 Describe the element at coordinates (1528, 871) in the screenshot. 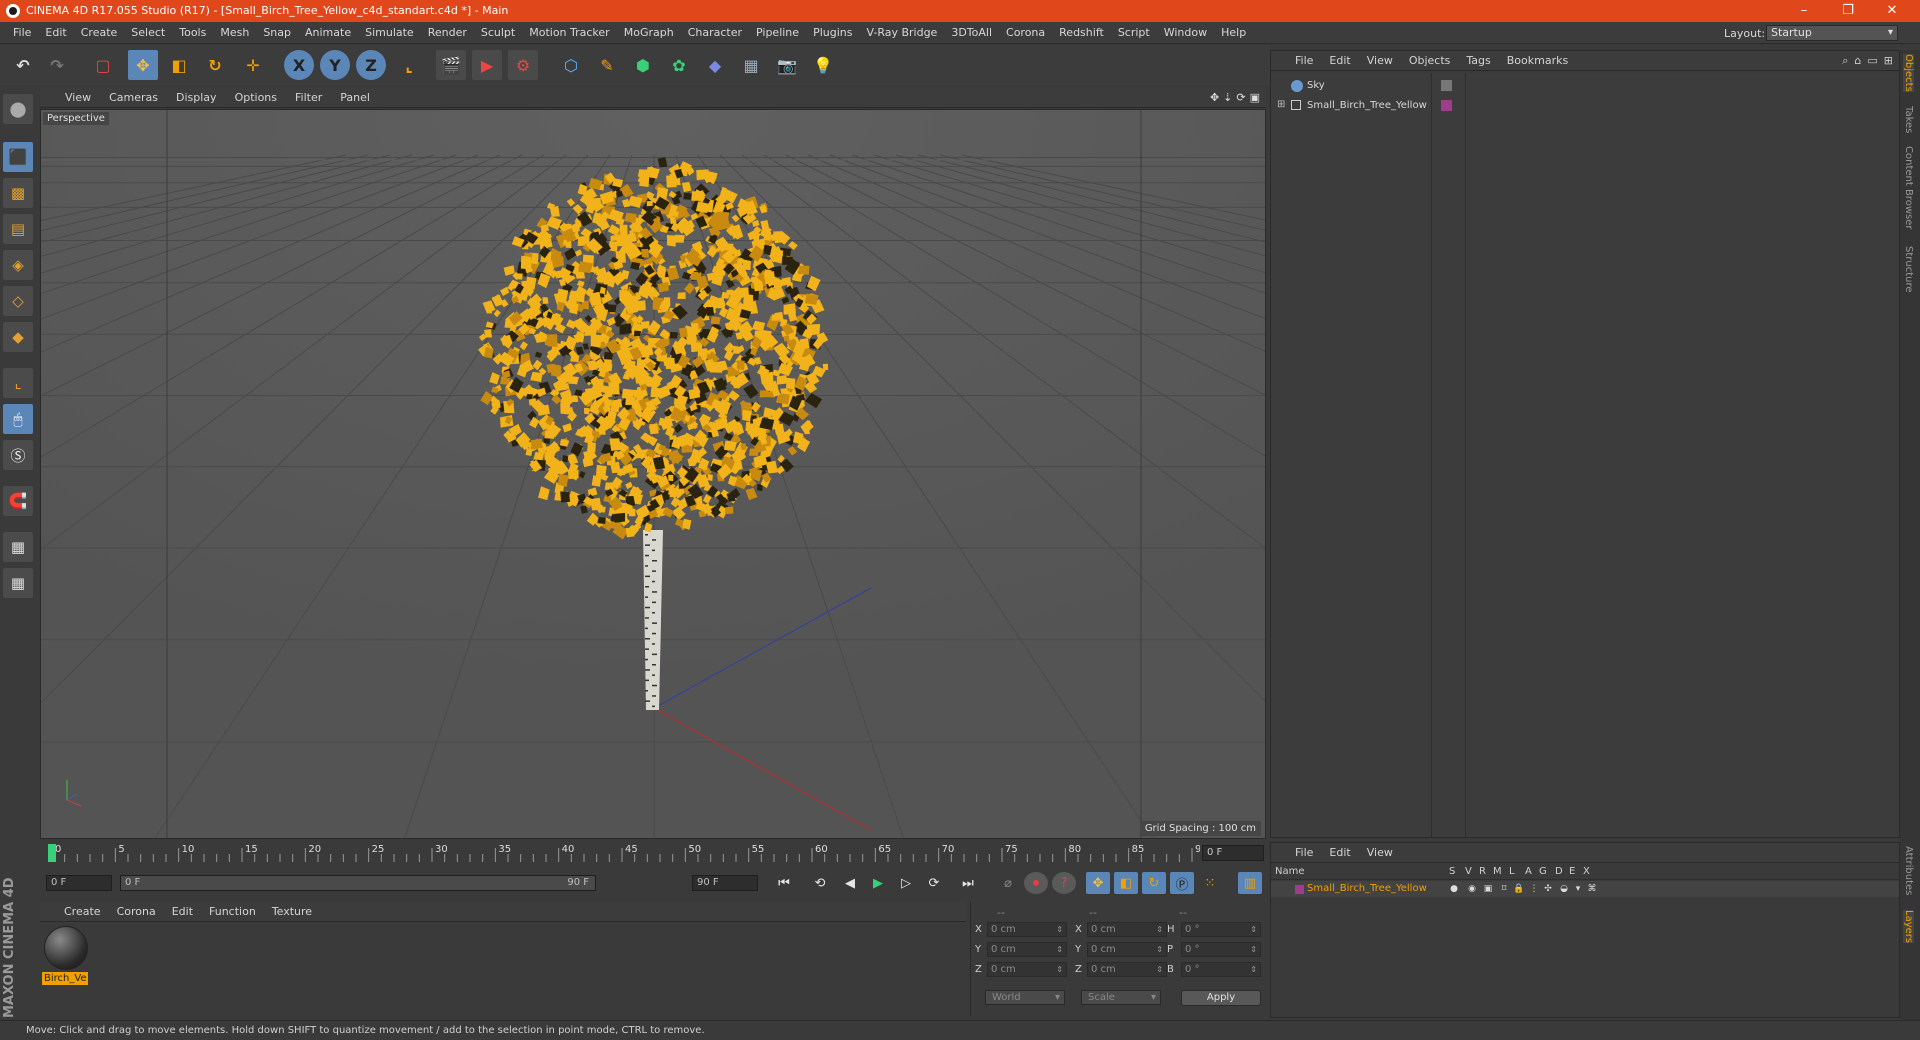

I see `layer-column-header: A` at that location.